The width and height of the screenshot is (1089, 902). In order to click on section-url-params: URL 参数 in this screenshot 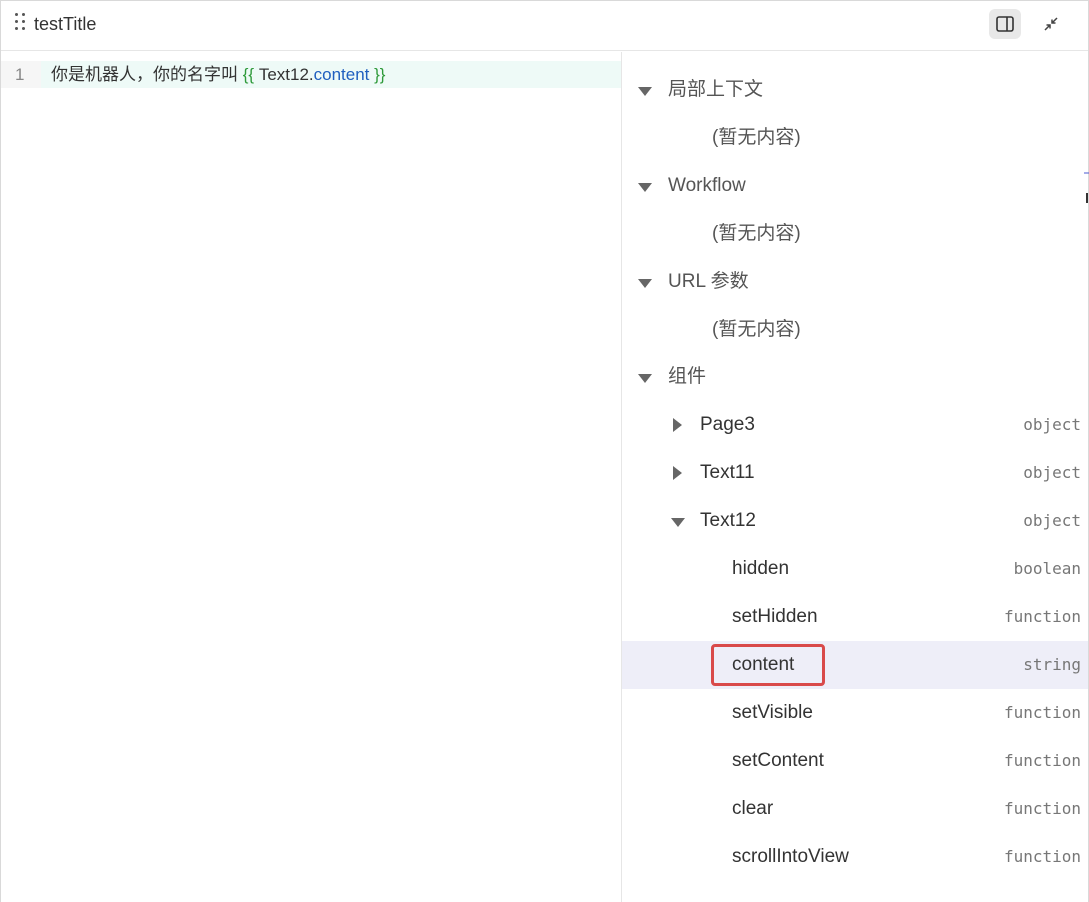, I will do `click(855, 282)`.